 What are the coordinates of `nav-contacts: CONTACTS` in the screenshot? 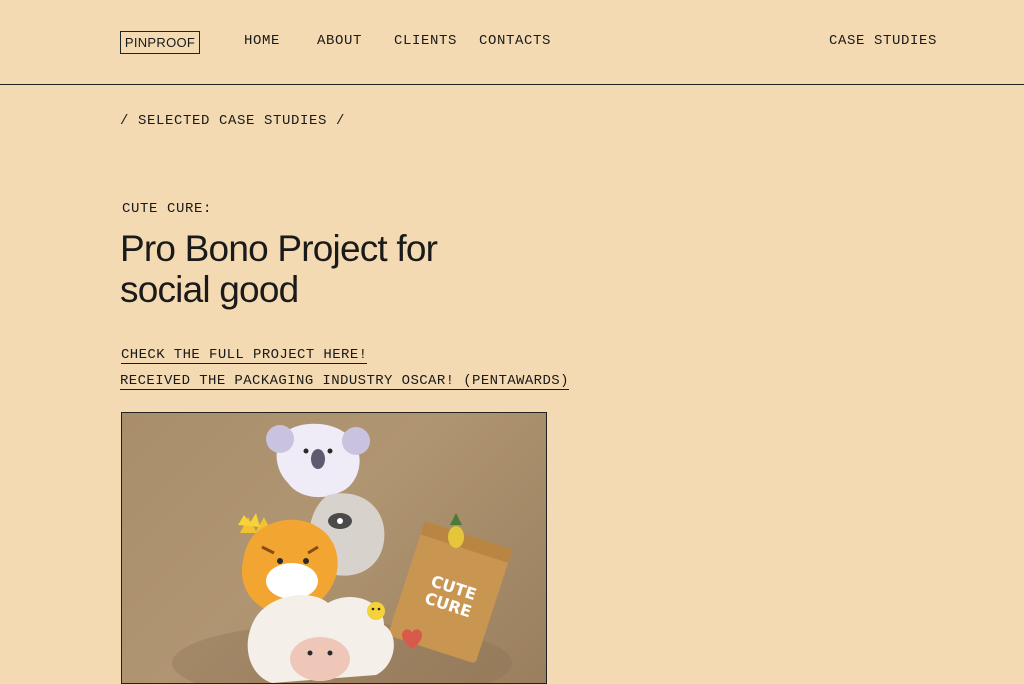 It's located at (515, 41).